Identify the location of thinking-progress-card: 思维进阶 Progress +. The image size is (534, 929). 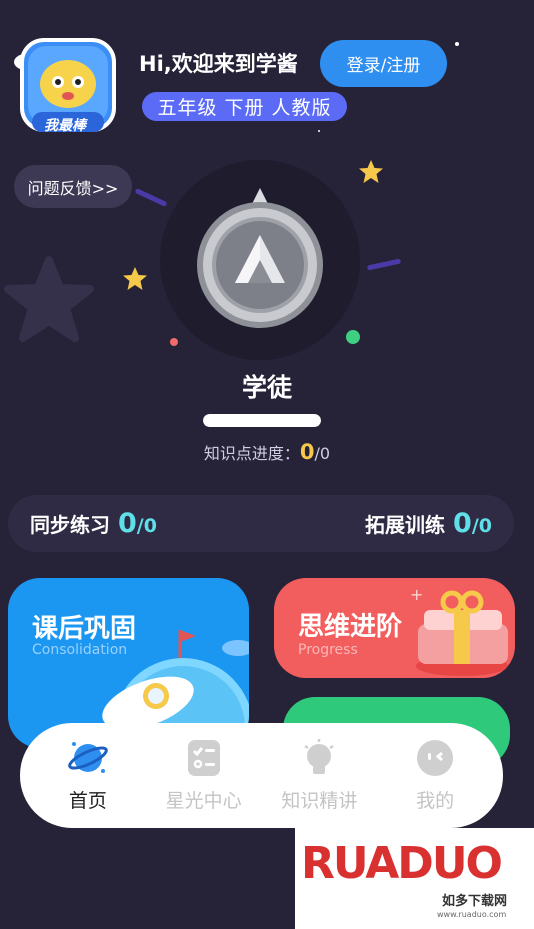
(394, 628).